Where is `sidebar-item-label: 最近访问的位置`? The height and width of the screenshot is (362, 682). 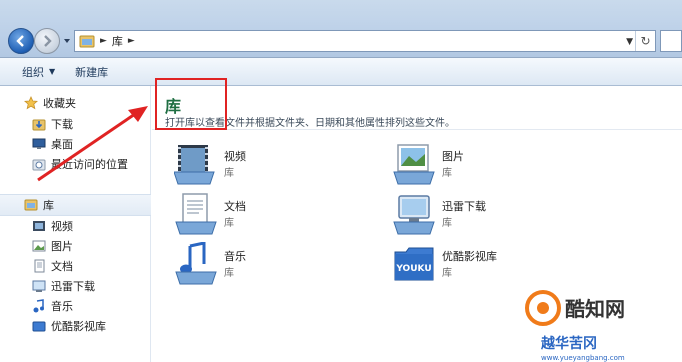
sidebar-item-label: 最近访问的位置 is located at coordinates (89, 164).